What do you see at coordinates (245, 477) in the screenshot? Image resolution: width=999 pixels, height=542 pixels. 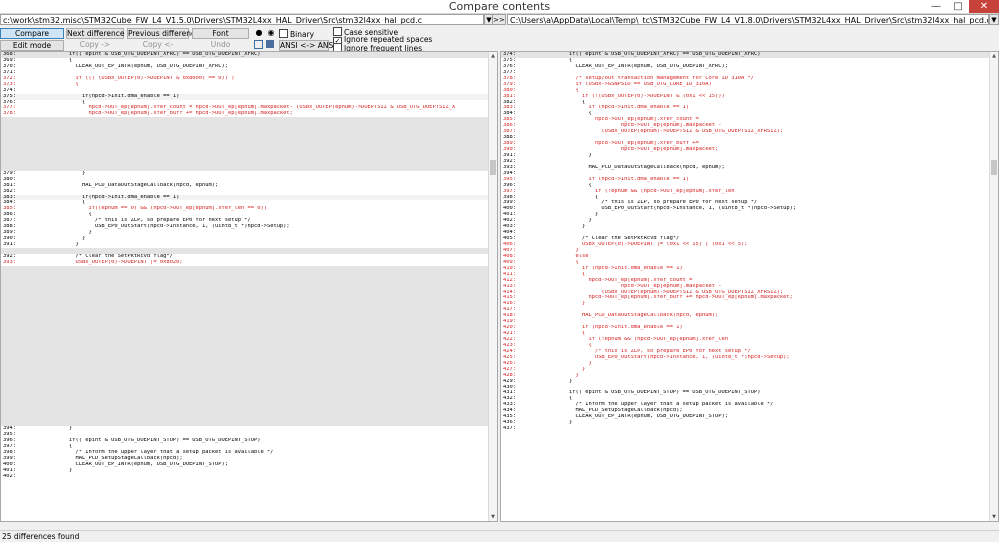 I see `code-line: 402:` at bounding box center [245, 477].